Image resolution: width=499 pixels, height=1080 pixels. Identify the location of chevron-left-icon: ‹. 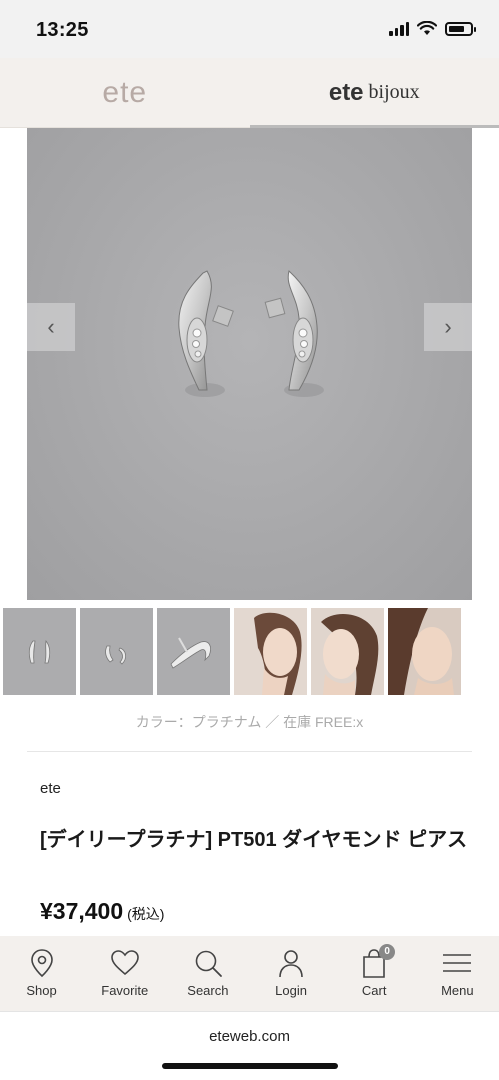
(51, 326).